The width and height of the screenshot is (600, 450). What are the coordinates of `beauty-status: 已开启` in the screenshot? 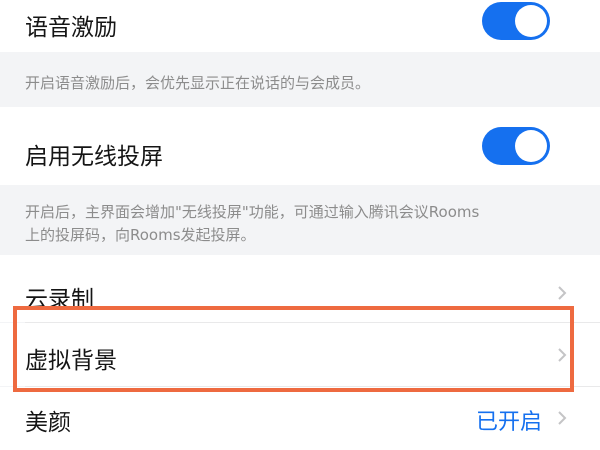 It's located at (508, 422).